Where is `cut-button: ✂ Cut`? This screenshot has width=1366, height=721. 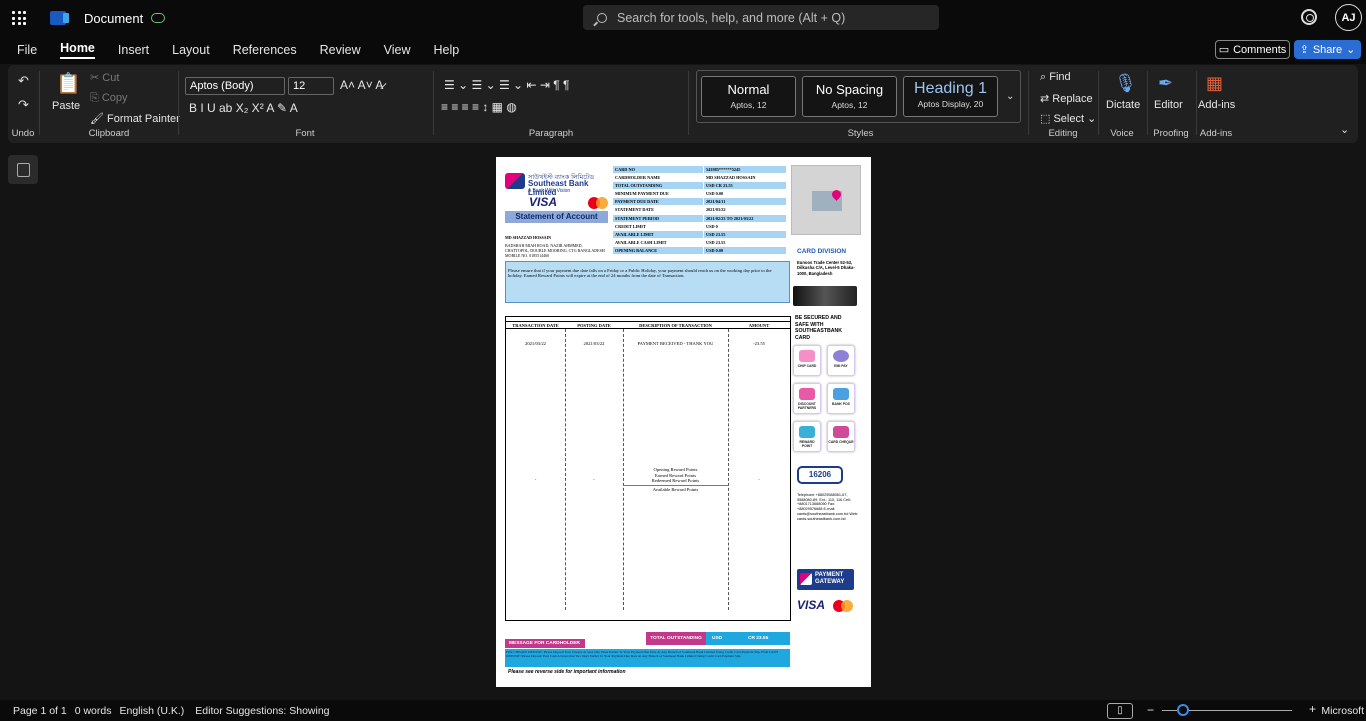
cut-button: ✂ Cut is located at coordinates (104, 77).